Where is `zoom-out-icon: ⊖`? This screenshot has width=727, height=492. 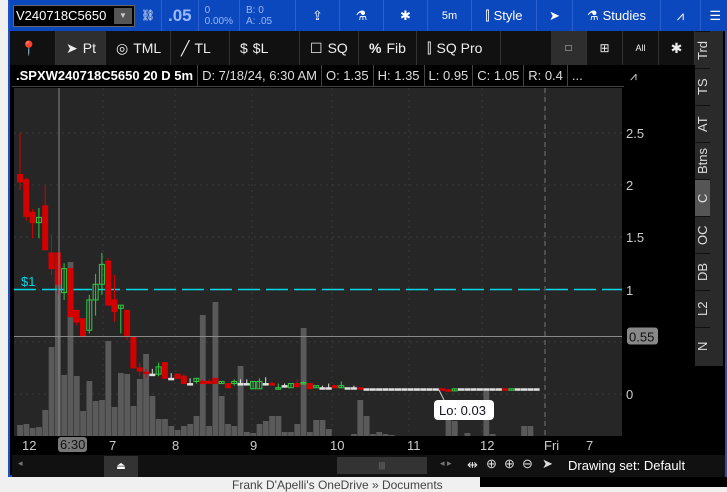 zoom-out-icon: ⊖ is located at coordinates (527, 464).